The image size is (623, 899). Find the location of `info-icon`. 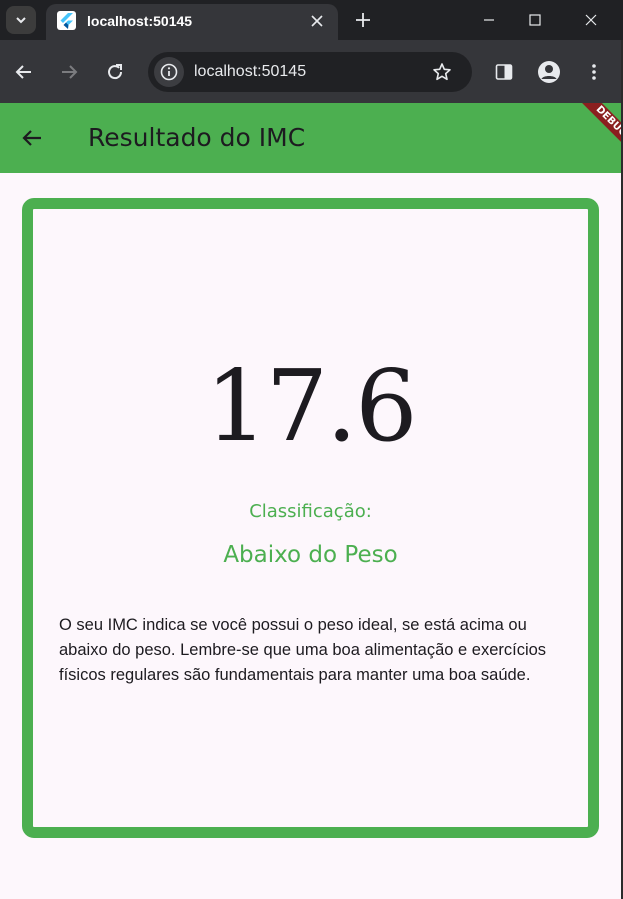

info-icon is located at coordinates (169, 72).